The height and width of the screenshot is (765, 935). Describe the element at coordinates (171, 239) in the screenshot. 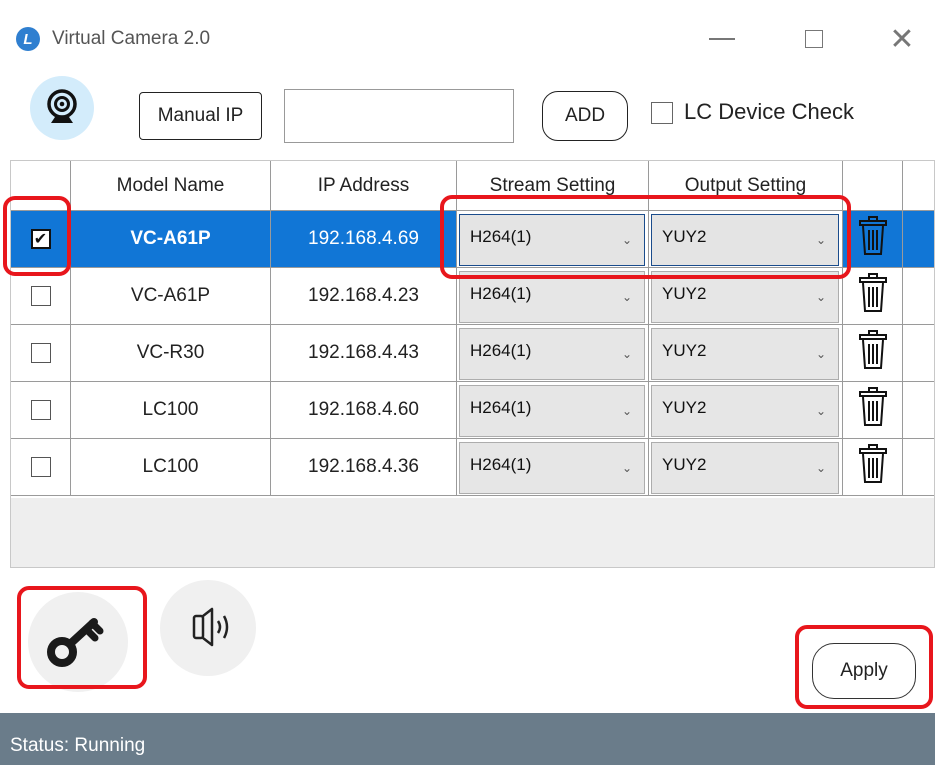

I see `model-name-cell: VC-A61P` at that location.